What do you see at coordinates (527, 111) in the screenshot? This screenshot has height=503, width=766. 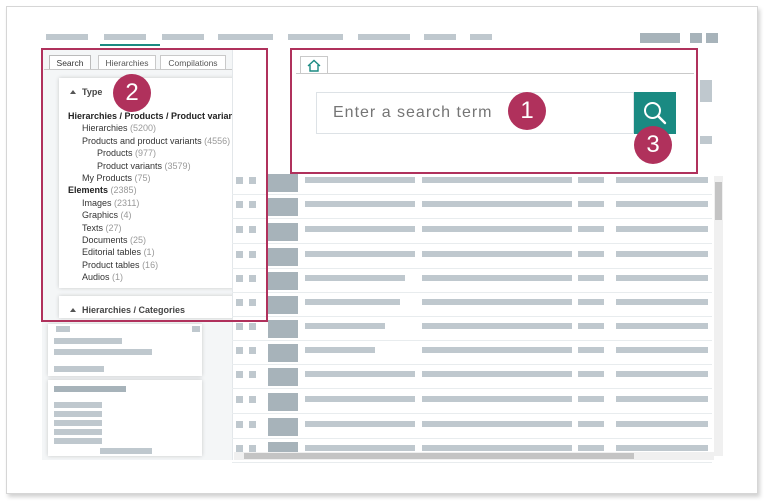 I see `callout-badge-1: 1` at bounding box center [527, 111].